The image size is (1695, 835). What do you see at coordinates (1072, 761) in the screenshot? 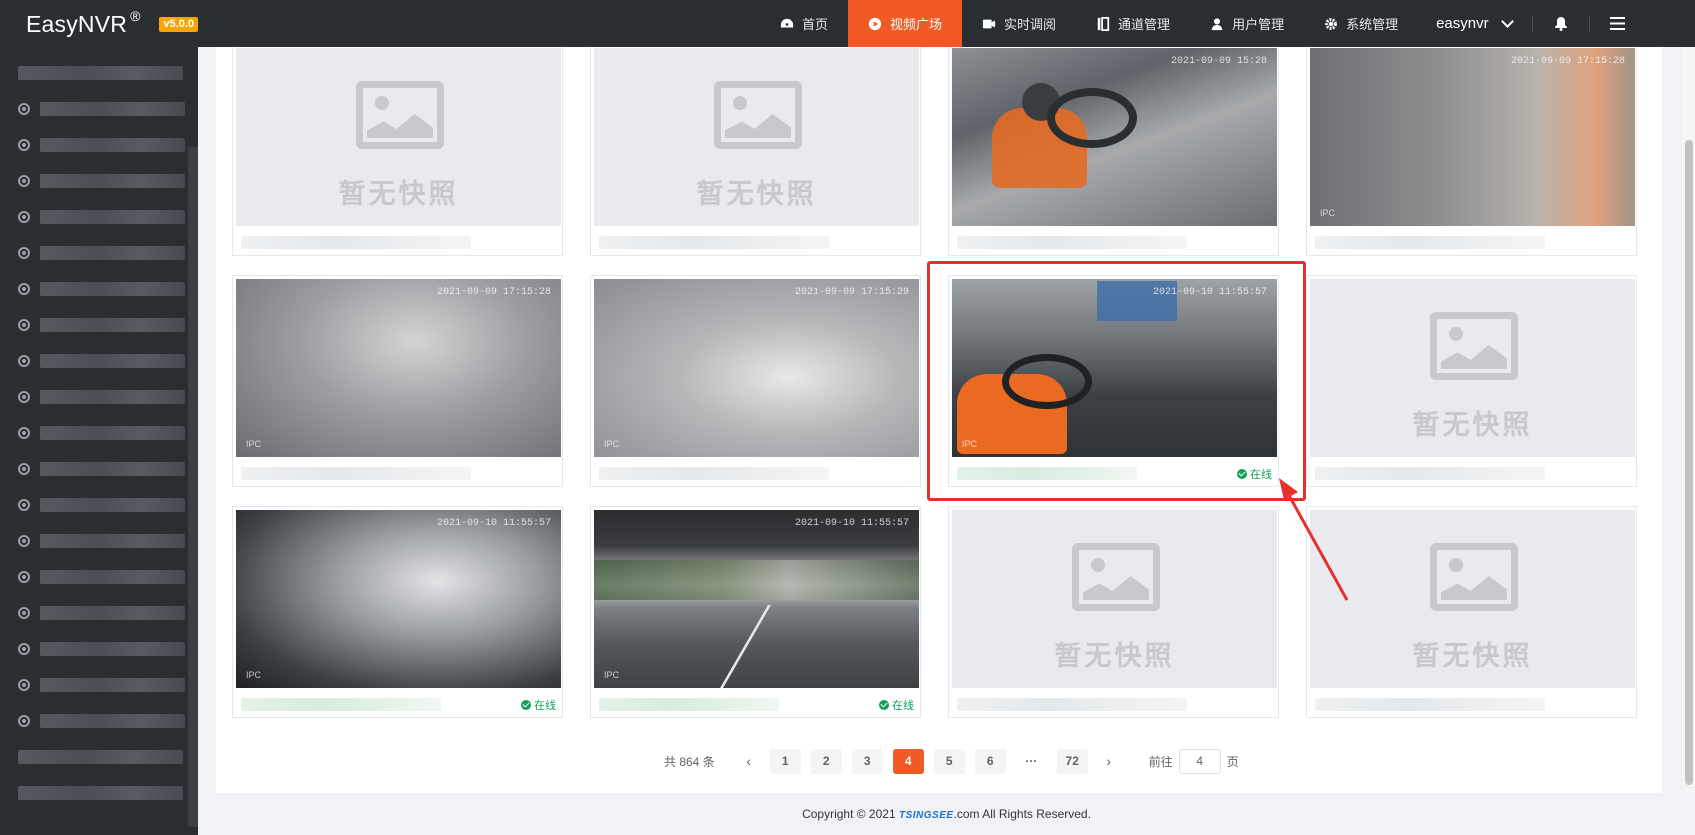
I see `page-button-last: 72` at bounding box center [1072, 761].